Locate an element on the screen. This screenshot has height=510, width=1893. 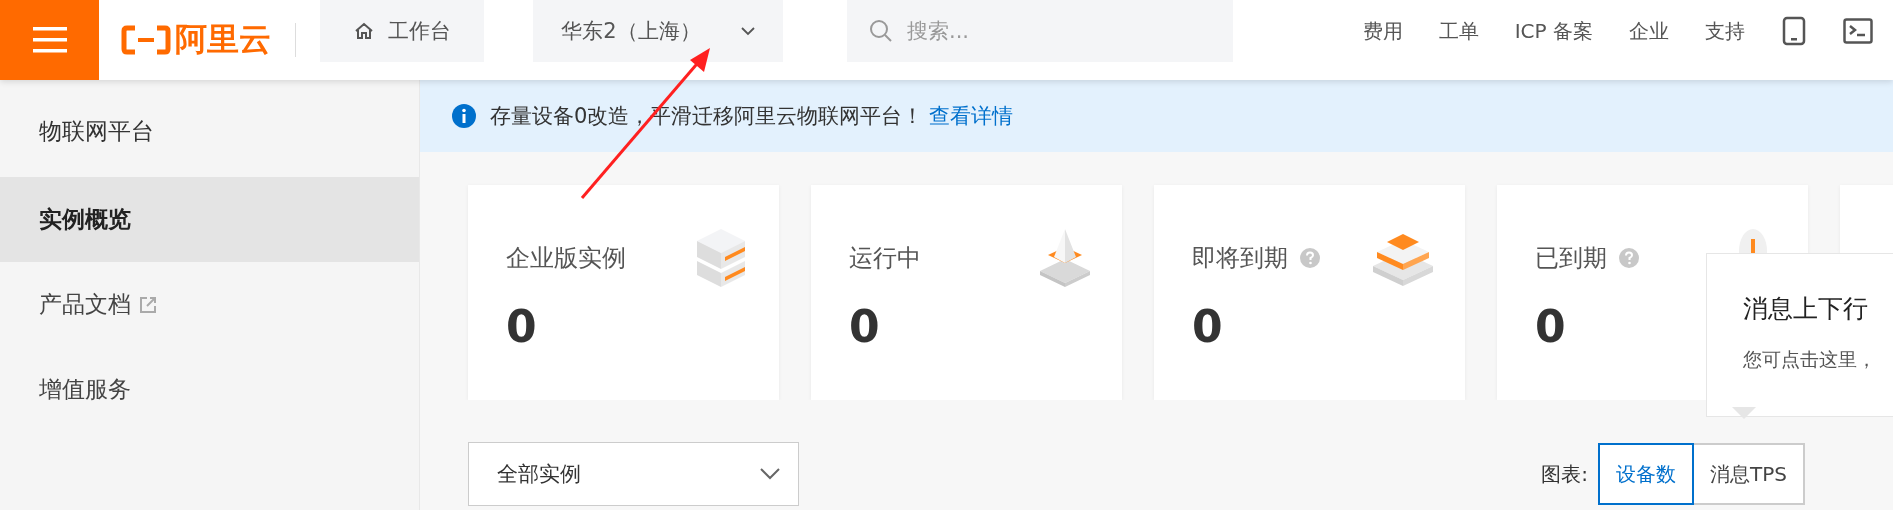
region-dropdown: 华东2（上海） is located at coordinates (658, 31).